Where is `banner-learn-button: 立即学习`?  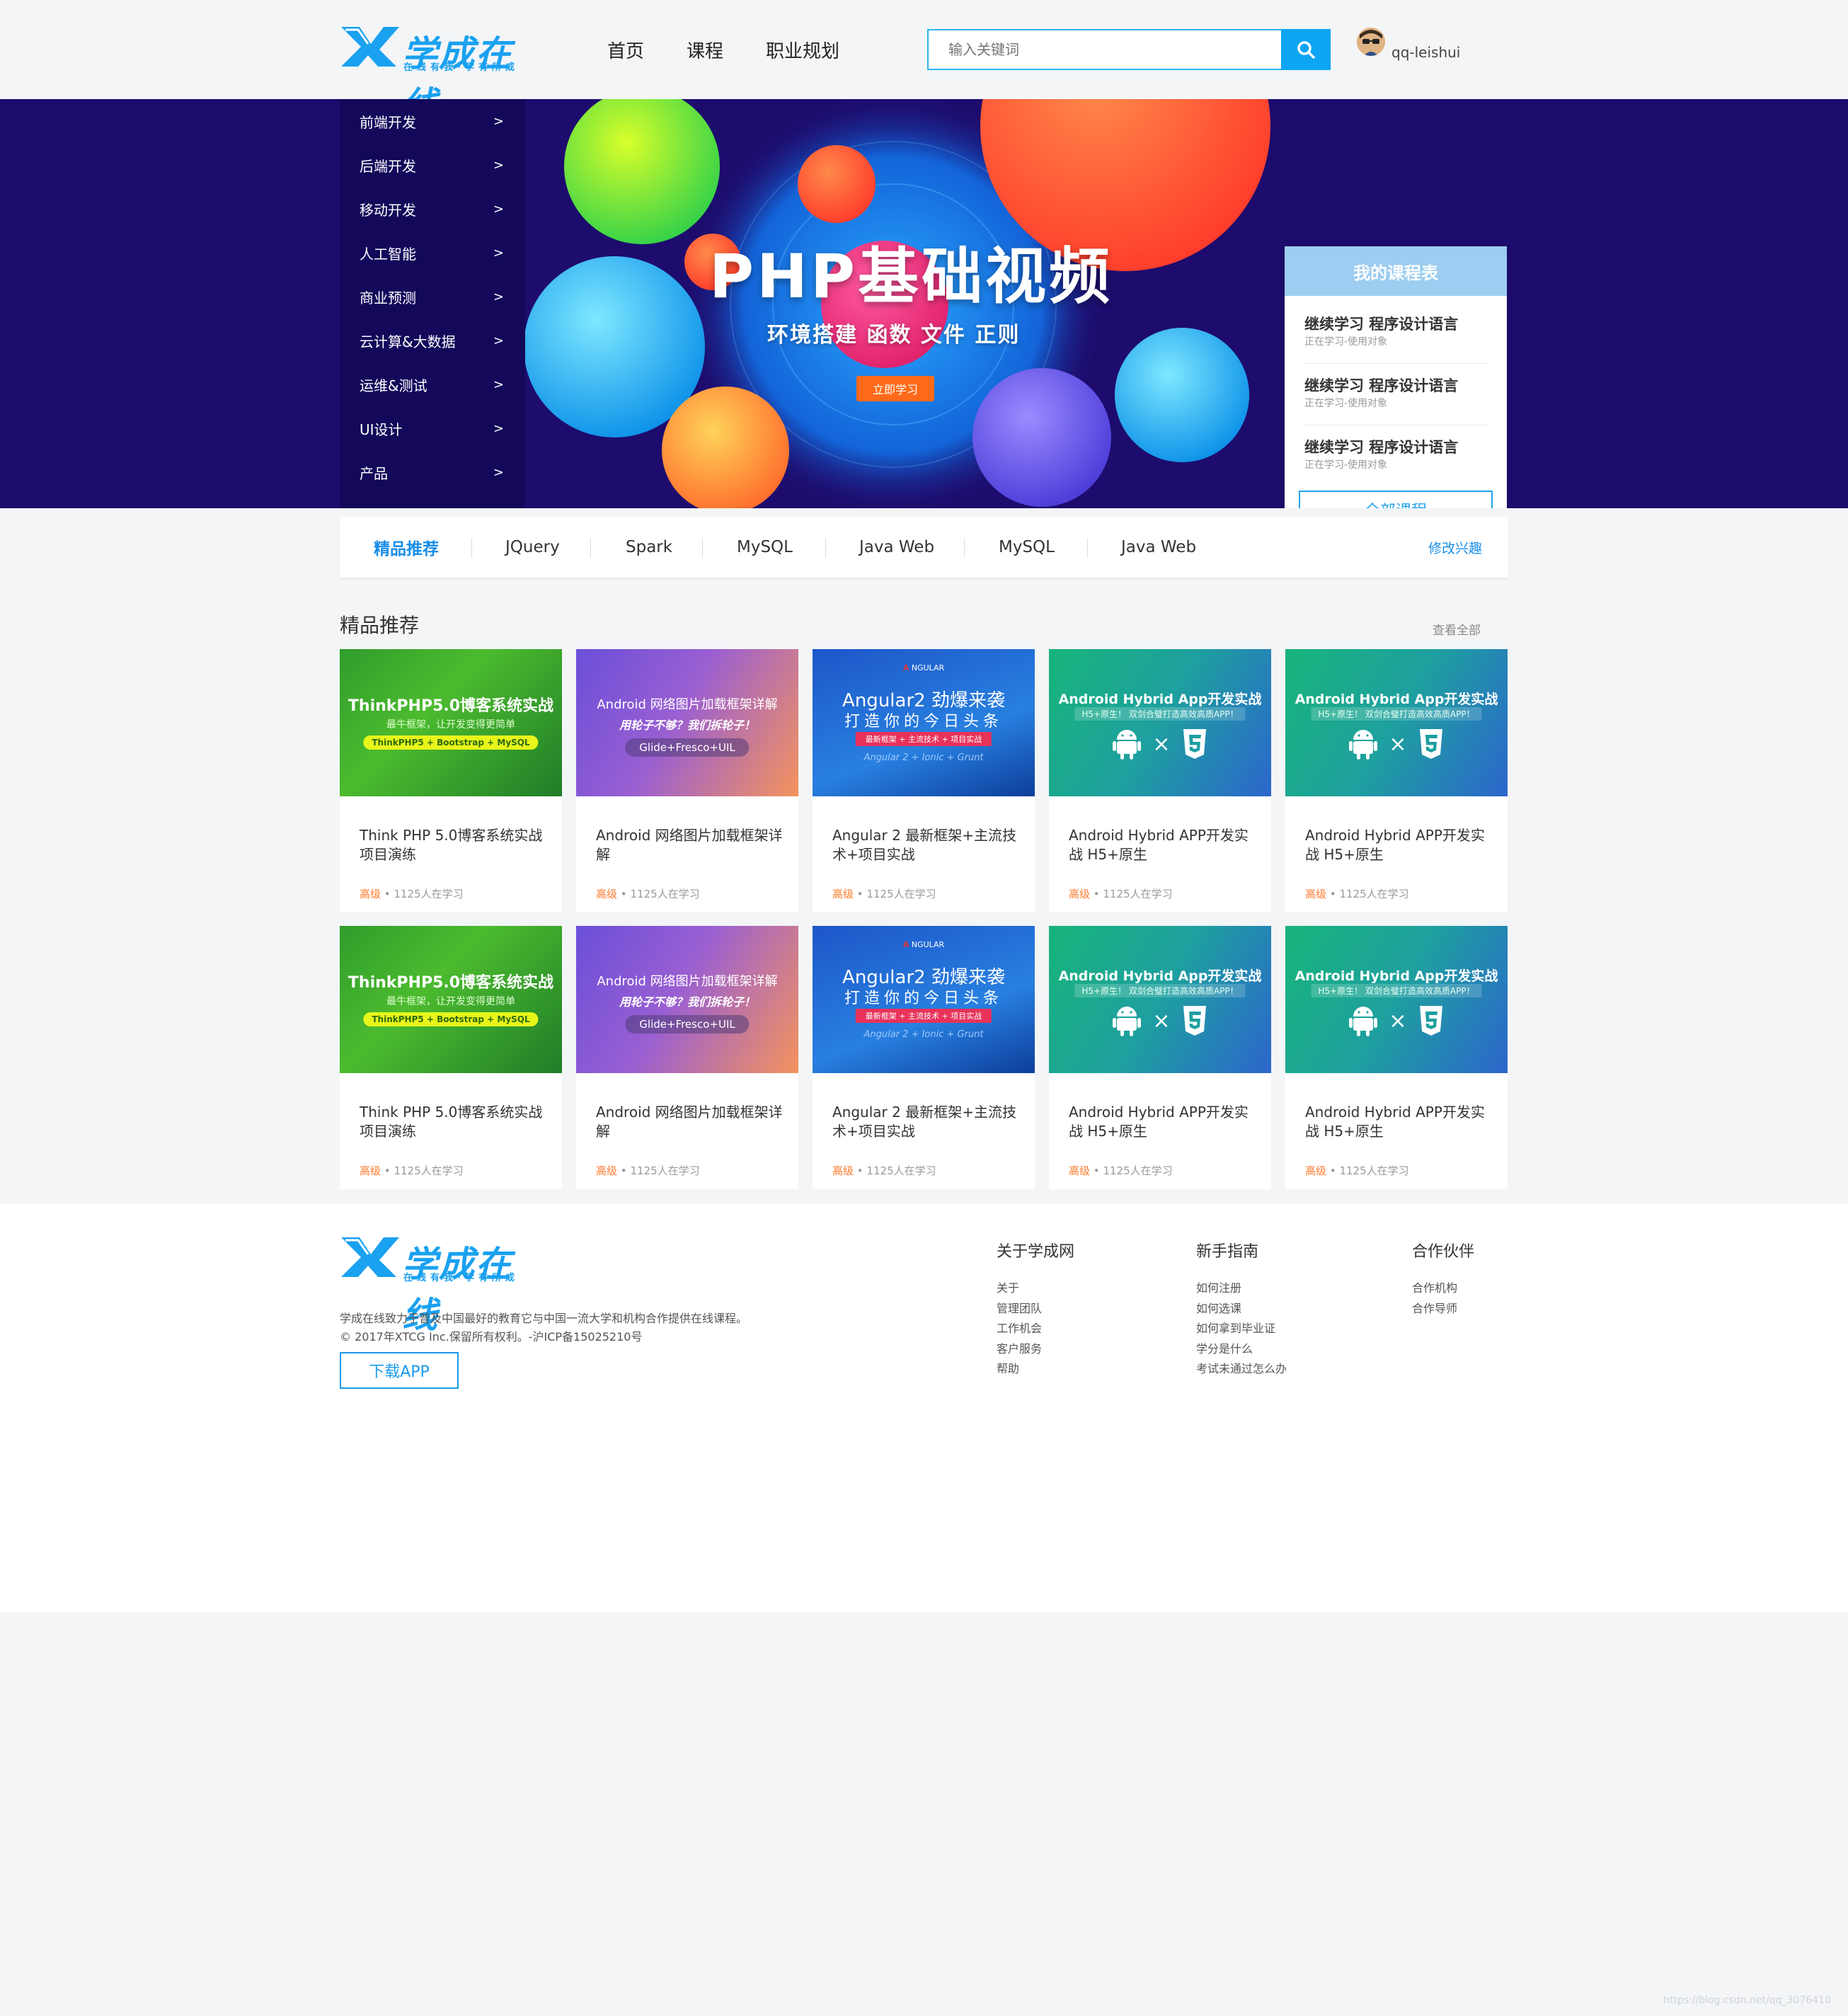
banner-learn-button: 立即学习 is located at coordinates (895, 388).